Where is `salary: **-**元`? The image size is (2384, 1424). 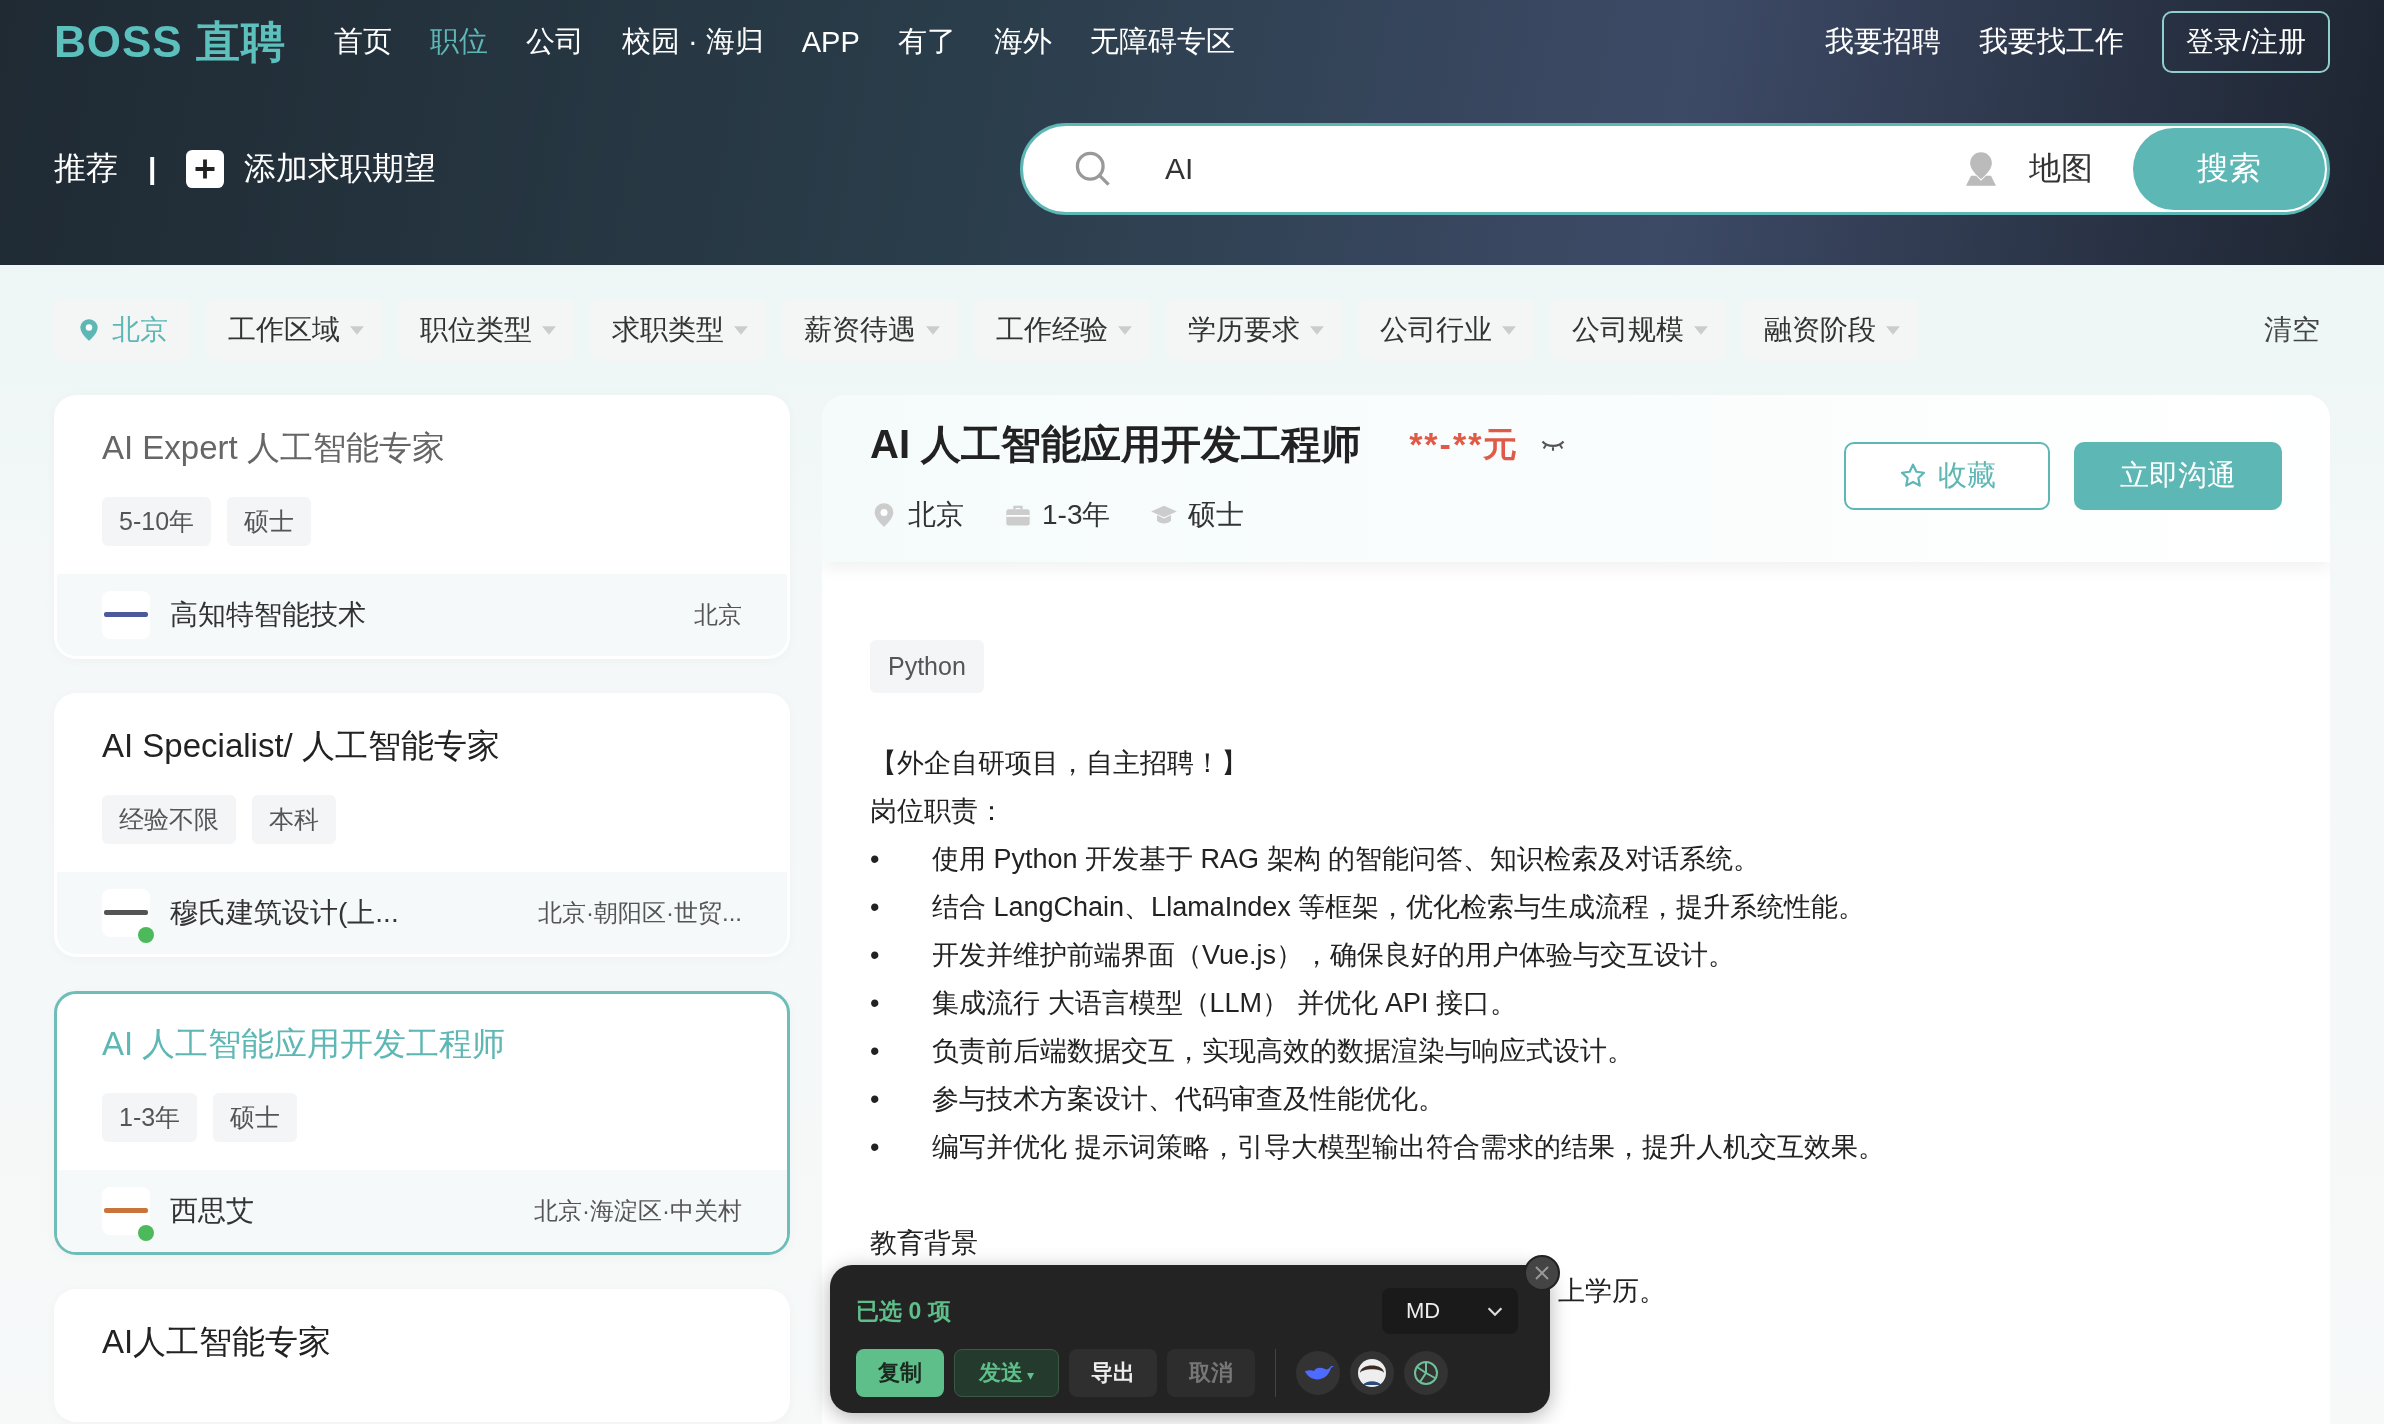 salary: **-**元 is located at coordinates (1464, 444).